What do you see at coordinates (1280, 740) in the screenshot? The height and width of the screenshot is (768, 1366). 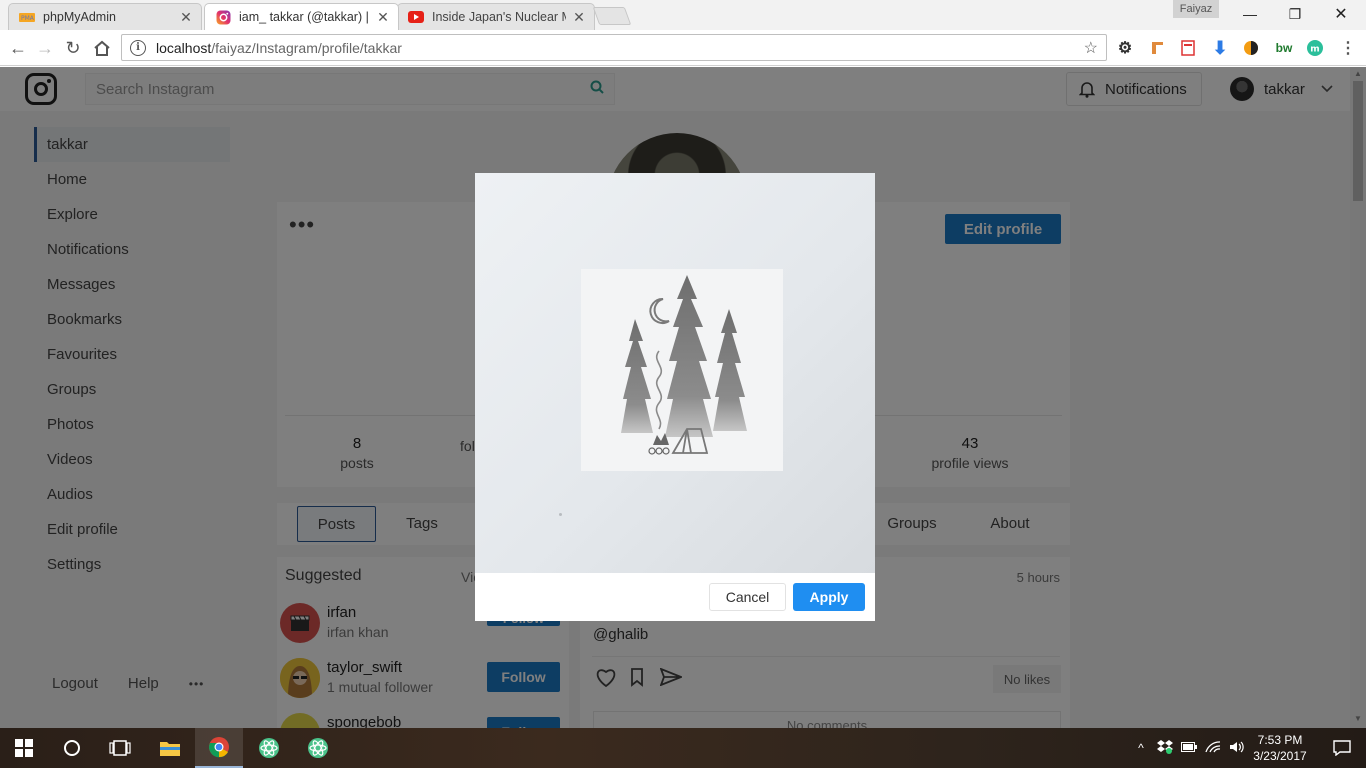 I see `clock-time: 7:53 PM` at bounding box center [1280, 740].